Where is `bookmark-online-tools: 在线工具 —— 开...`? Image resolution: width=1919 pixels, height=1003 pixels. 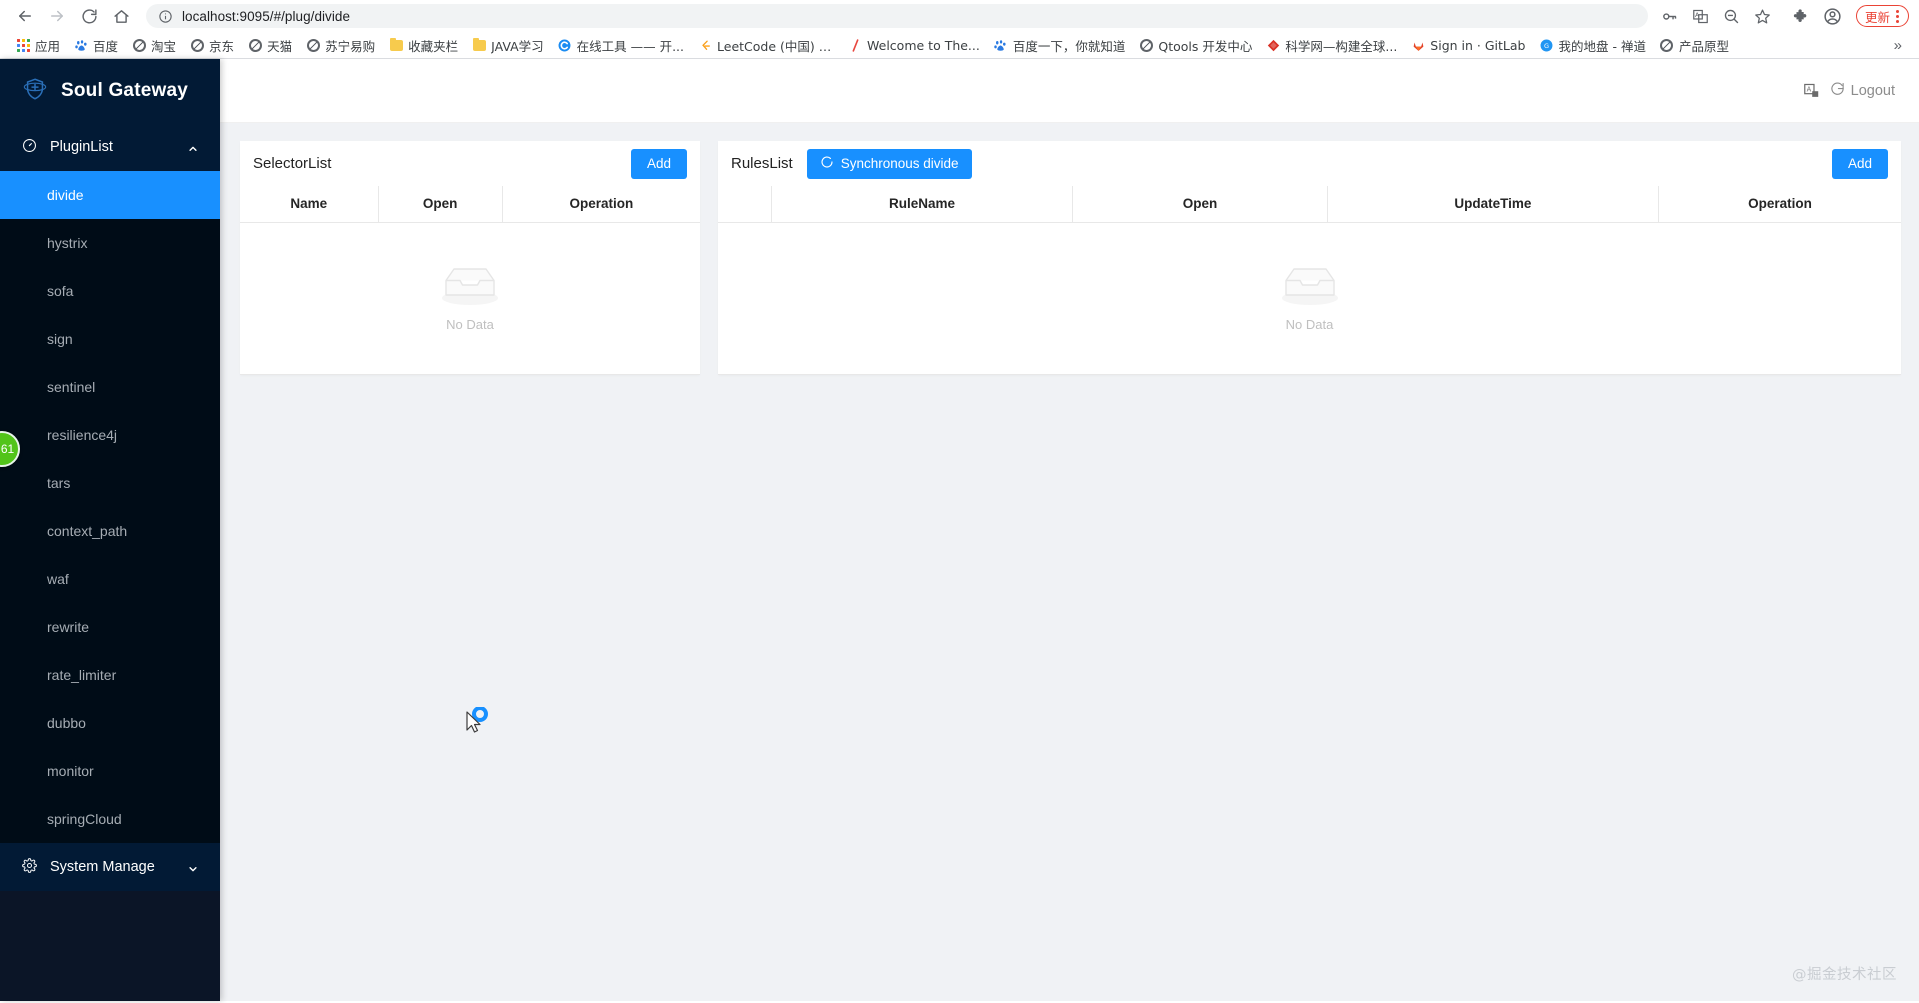 bookmark-online-tools: 在线工具 —— 开... is located at coordinates (621, 45).